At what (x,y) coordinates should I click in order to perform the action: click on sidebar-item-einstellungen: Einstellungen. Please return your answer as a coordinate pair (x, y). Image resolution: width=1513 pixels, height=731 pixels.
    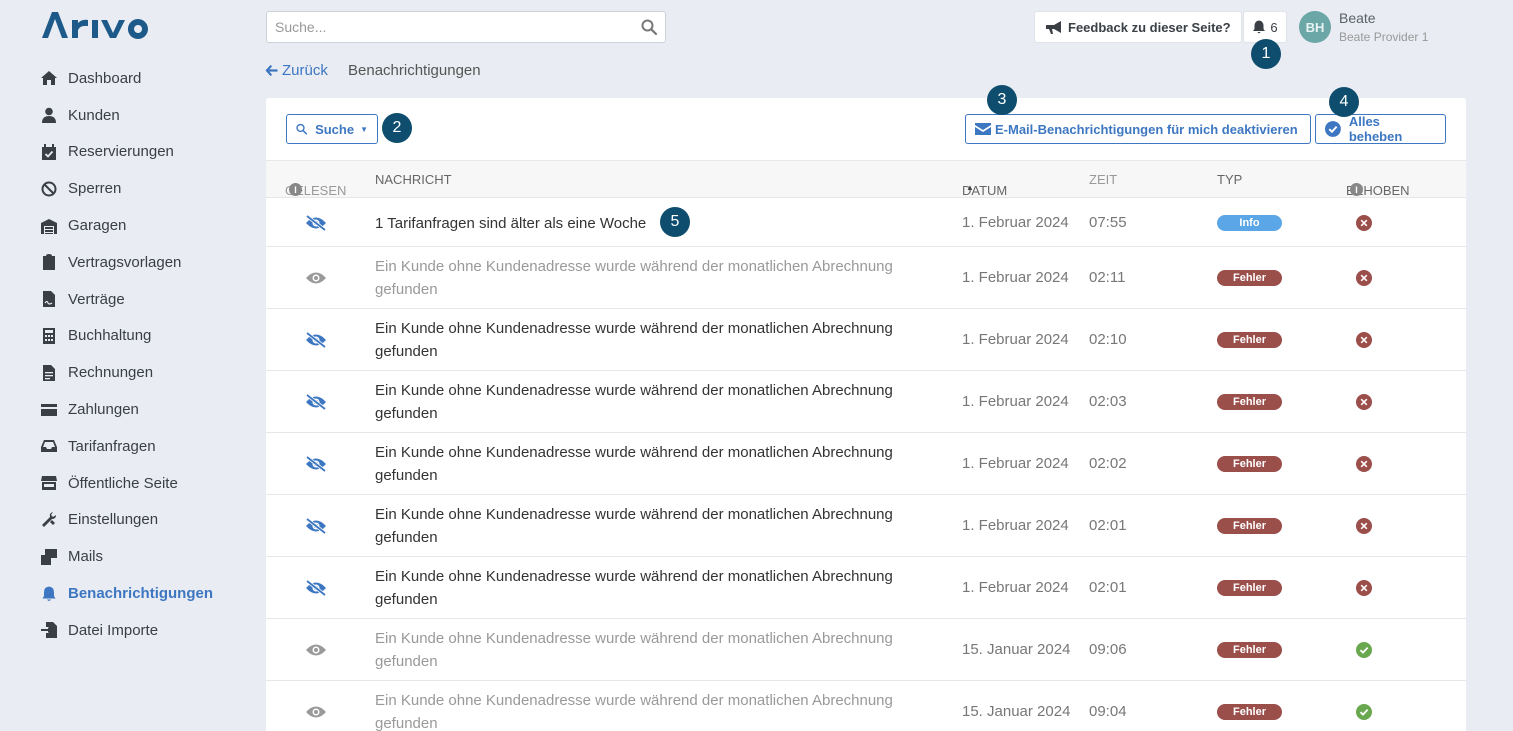
    Looking at the image, I should click on (126, 520).